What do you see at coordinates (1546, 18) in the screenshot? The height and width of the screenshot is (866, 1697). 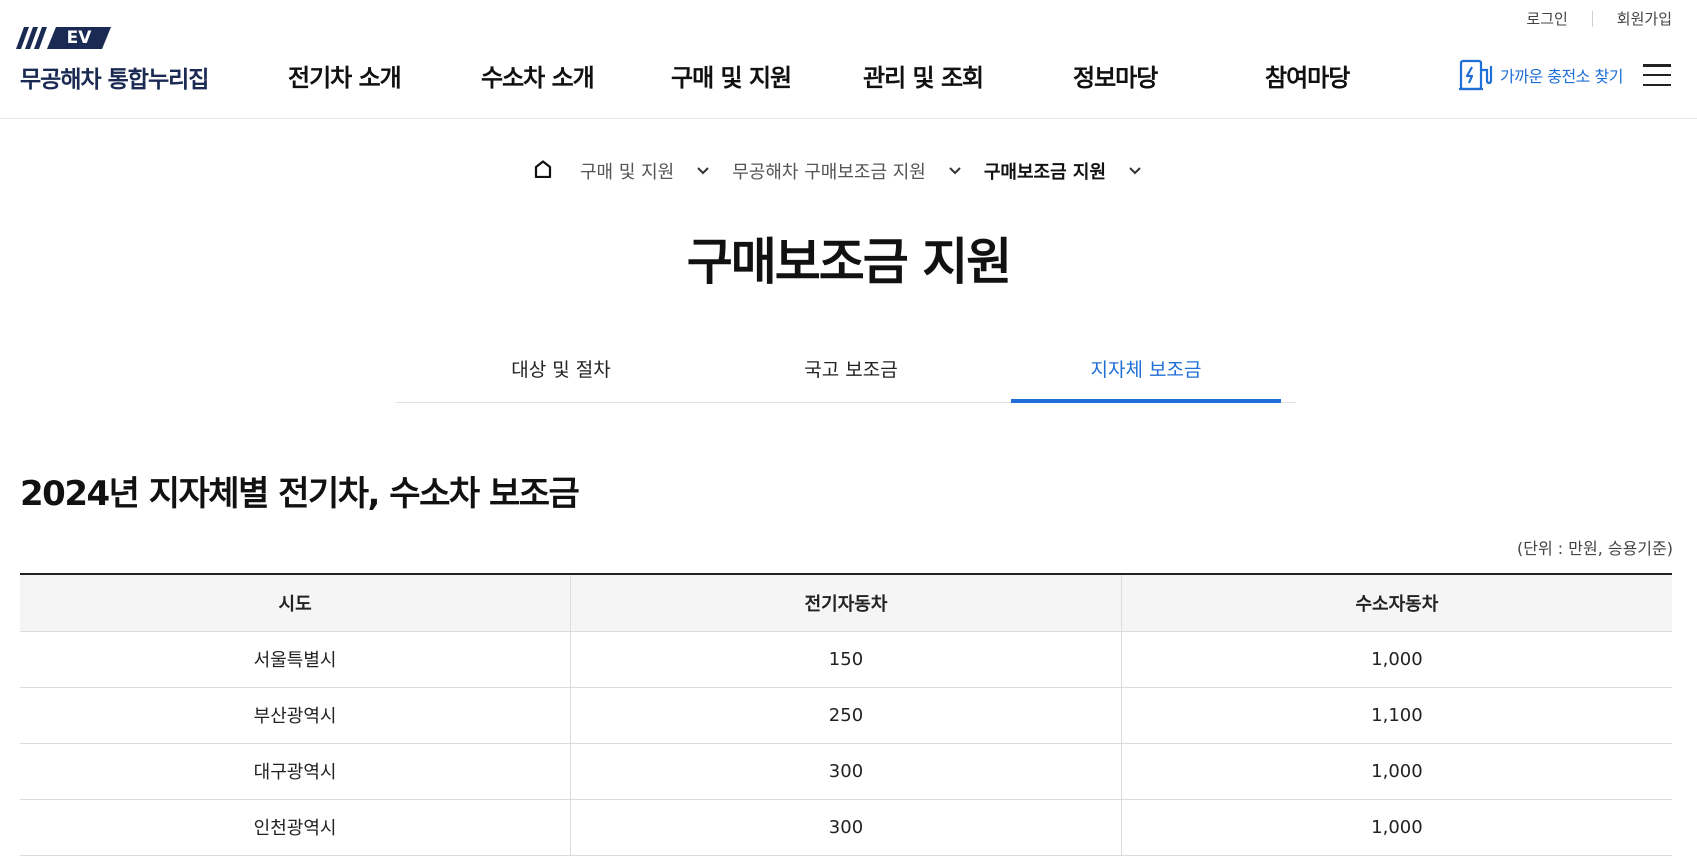 I see `login-link: 로그인` at bounding box center [1546, 18].